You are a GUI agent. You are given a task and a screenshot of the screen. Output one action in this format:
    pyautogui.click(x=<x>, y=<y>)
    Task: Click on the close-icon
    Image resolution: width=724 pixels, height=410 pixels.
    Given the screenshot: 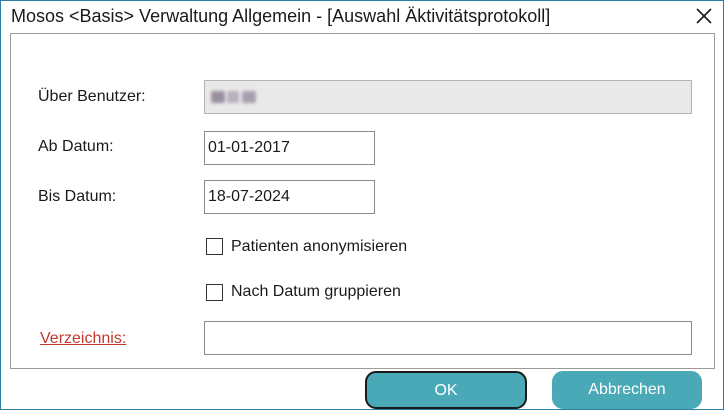 What is the action you would take?
    pyautogui.click(x=704, y=16)
    